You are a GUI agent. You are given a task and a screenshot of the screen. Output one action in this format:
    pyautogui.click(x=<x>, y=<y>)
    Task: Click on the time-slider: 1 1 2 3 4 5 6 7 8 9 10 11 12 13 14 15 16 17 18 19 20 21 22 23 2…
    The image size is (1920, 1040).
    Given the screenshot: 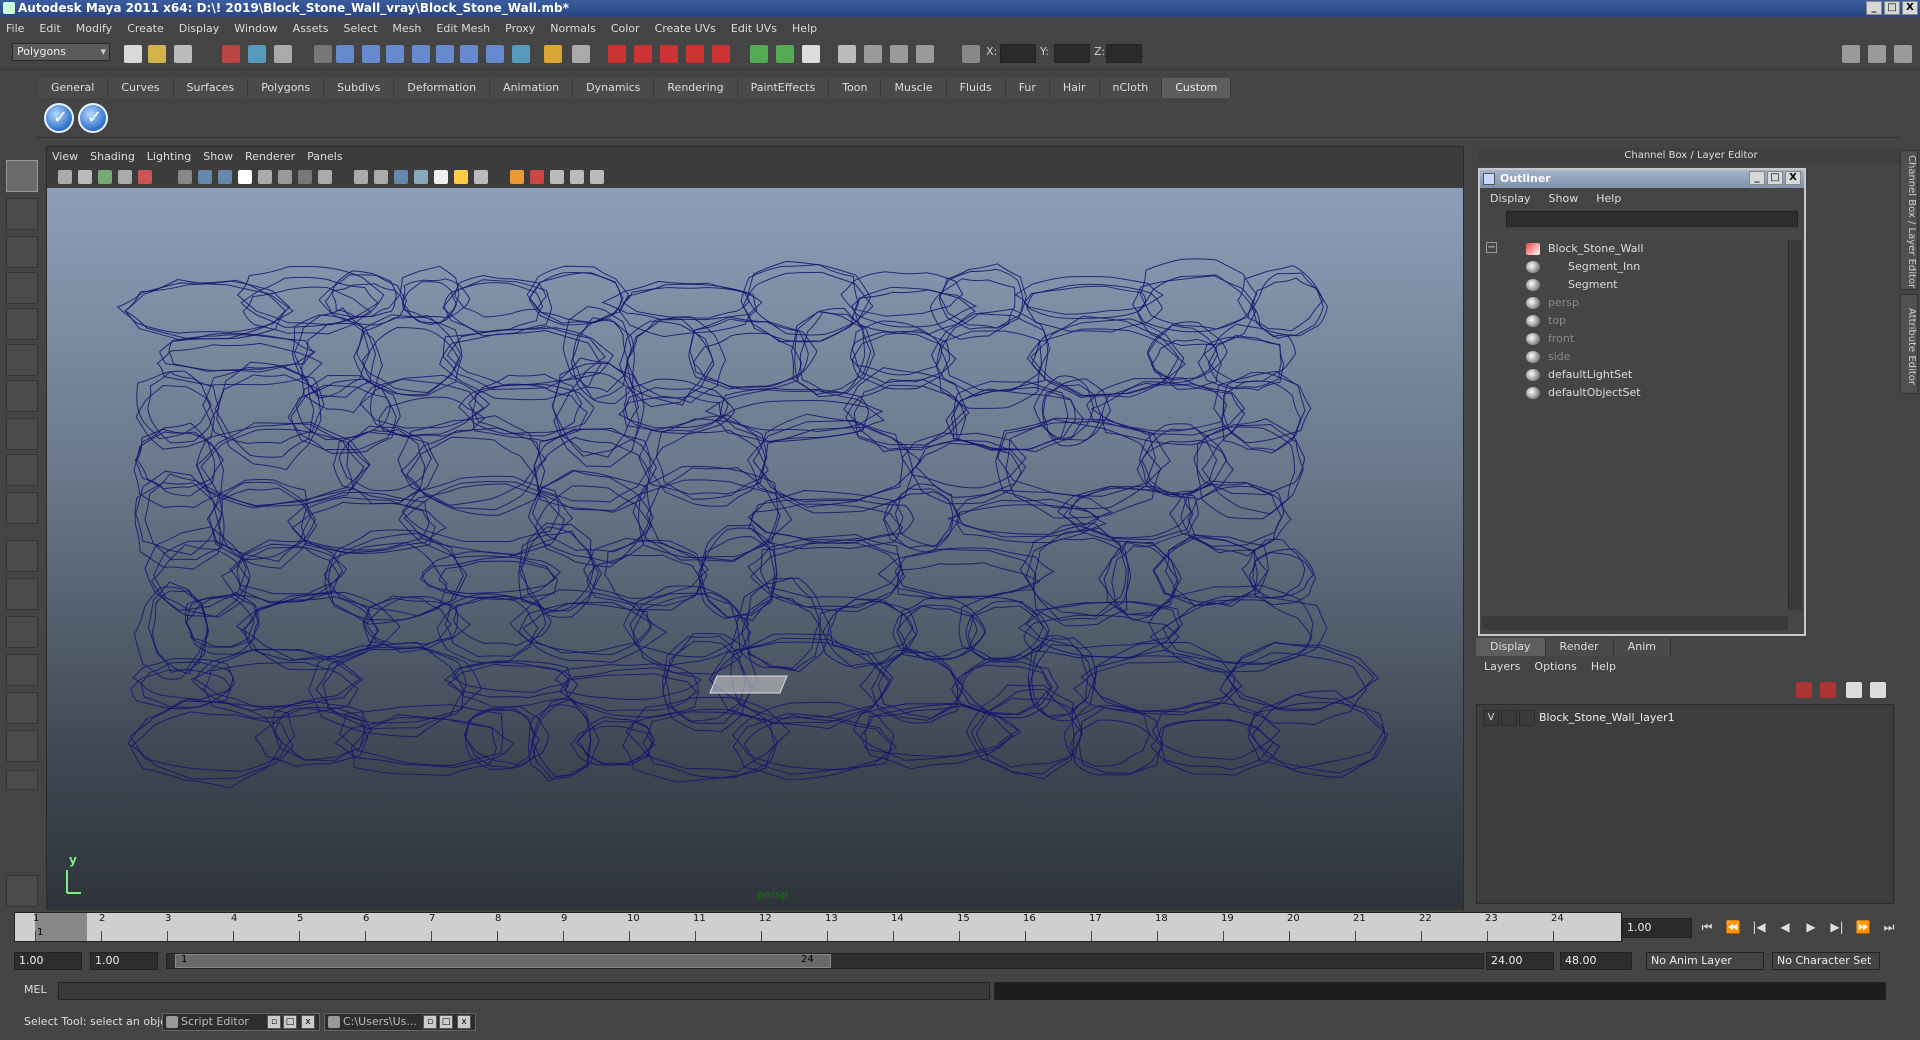 What is the action you would take?
    pyautogui.click(x=818, y=927)
    